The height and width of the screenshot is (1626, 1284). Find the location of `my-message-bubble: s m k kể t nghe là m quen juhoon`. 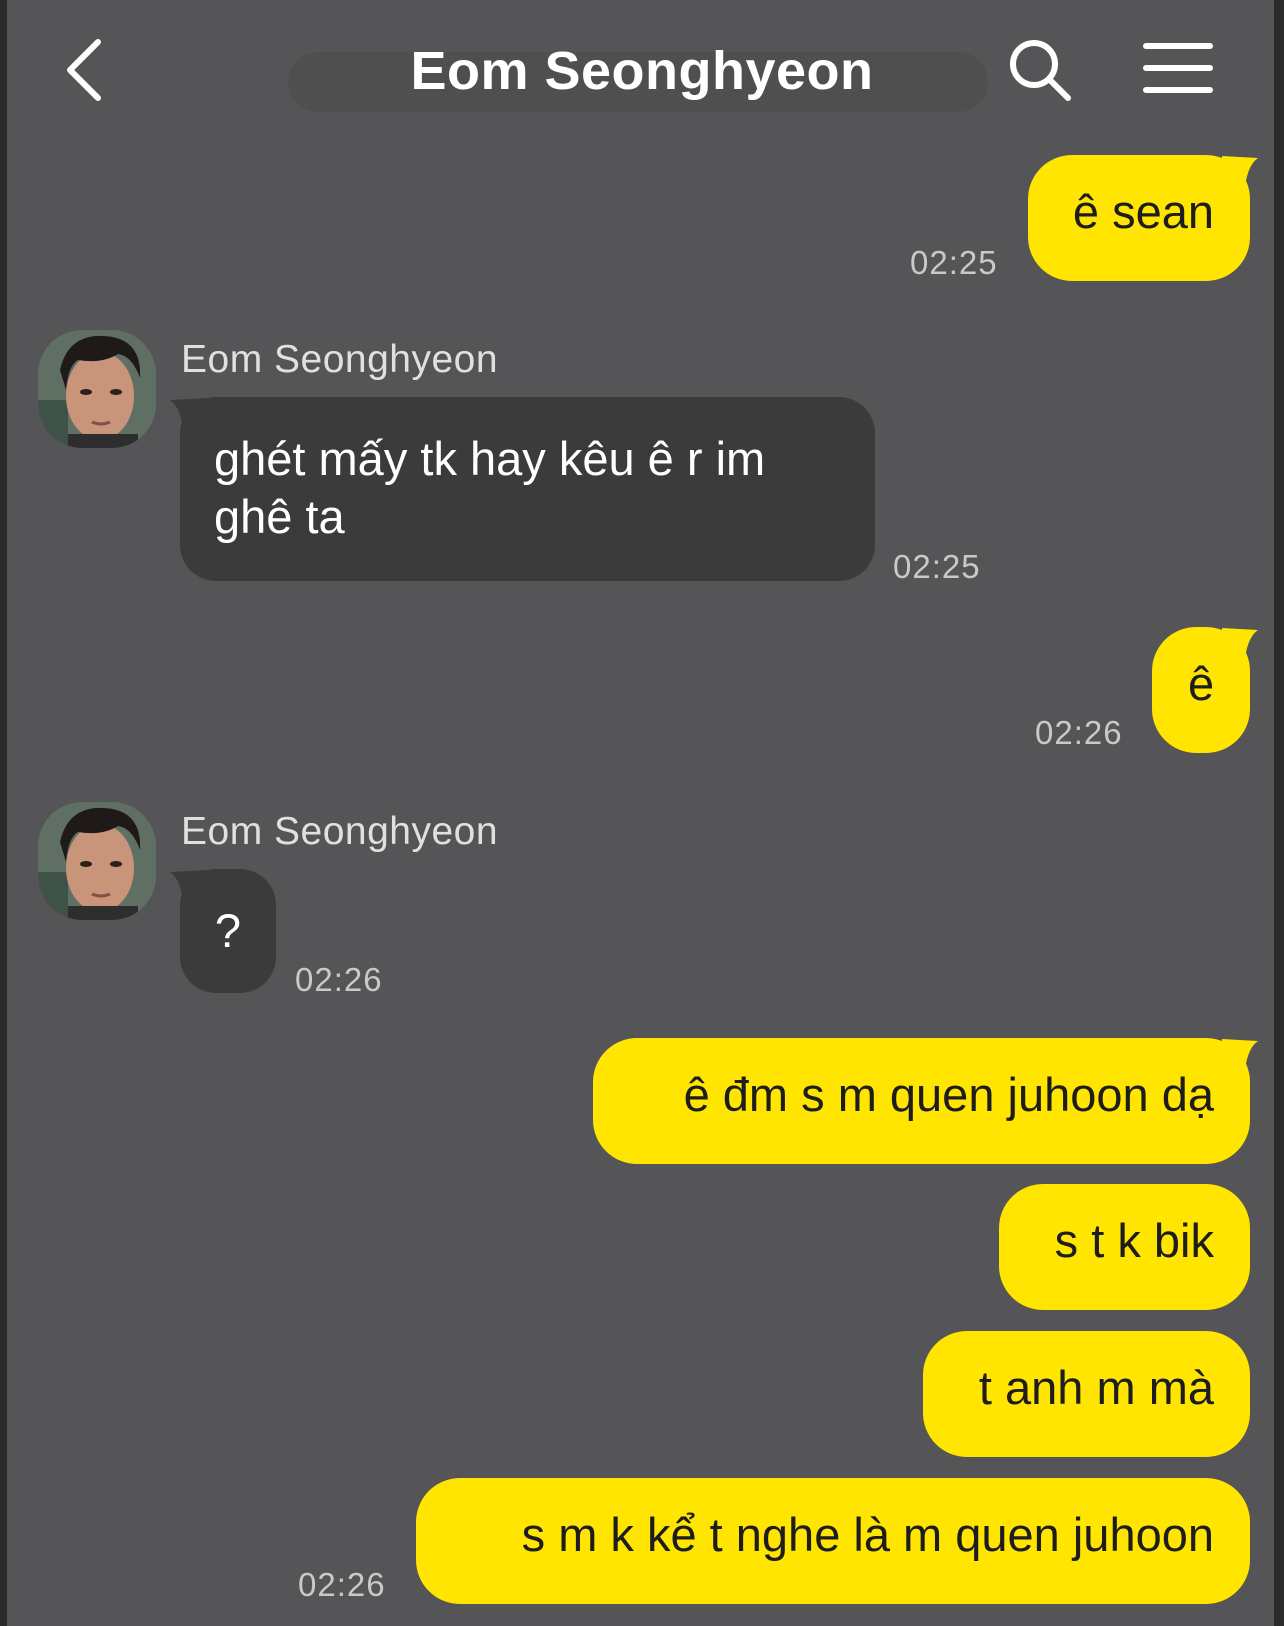

my-message-bubble: s m k kể t nghe là m quen juhoon is located at coordinates (833, 1541).